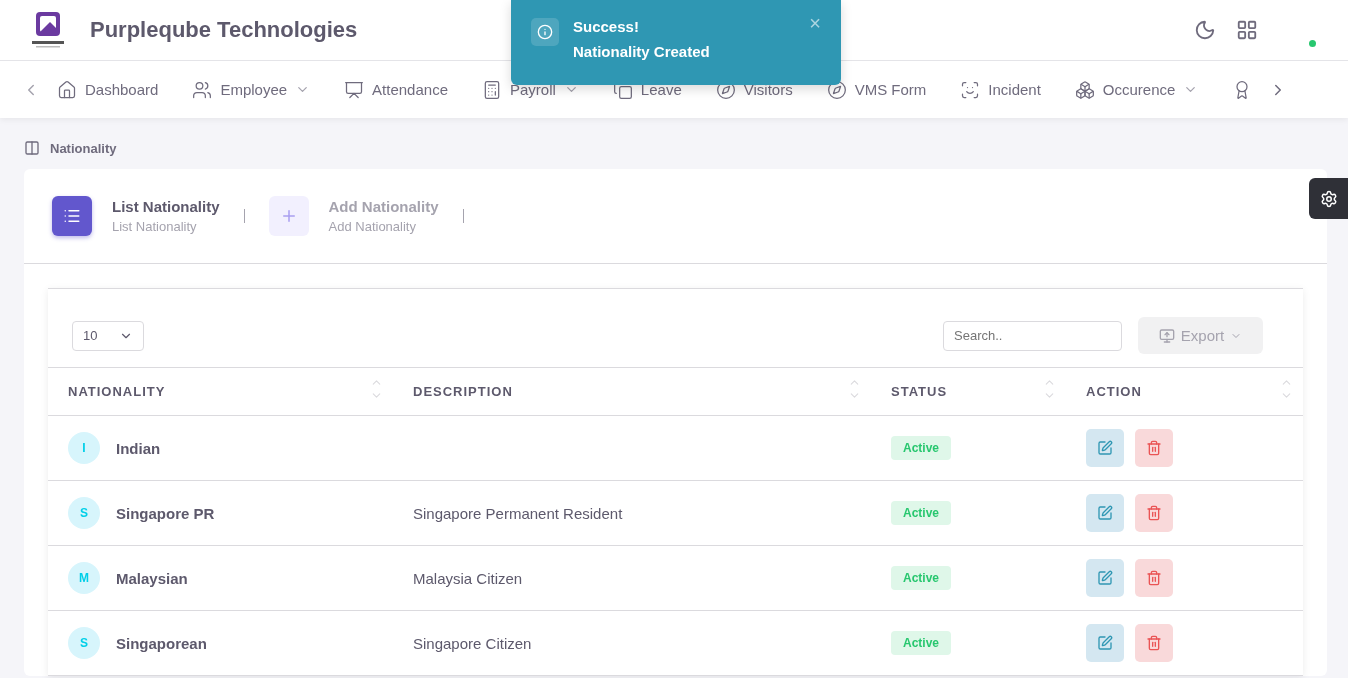 Image resolution: width=1348 pixels, height=678 pixels. Describe the element at coordinates (108, 335) in the screenshot. I see `page-size-select: 10` at that location.